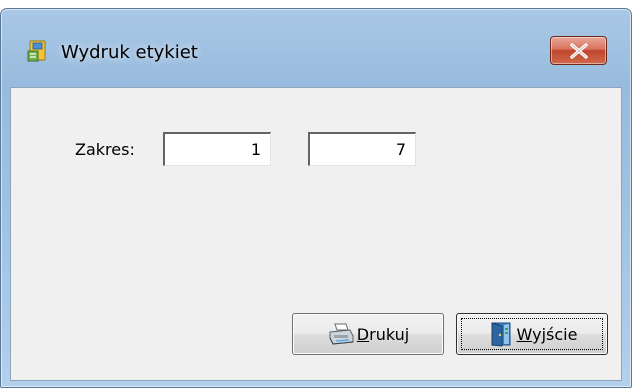 The height and width of the screenshot is (390, 634). What do you see at coordinates (105, 149) in the screenshot?
I see `range-label: Zakres:` at bounding box center [105, 149].